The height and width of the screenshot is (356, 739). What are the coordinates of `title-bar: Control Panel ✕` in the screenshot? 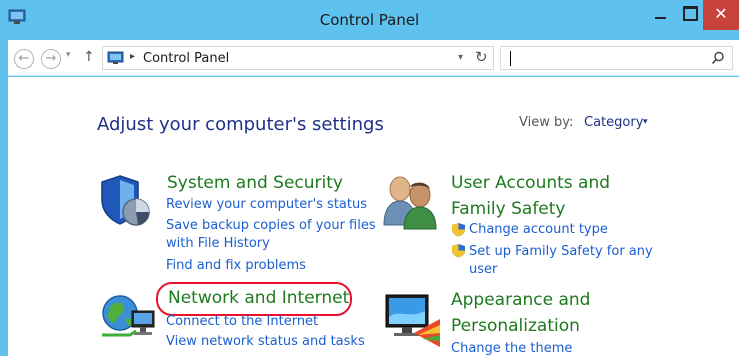 It's located at (369, 20).